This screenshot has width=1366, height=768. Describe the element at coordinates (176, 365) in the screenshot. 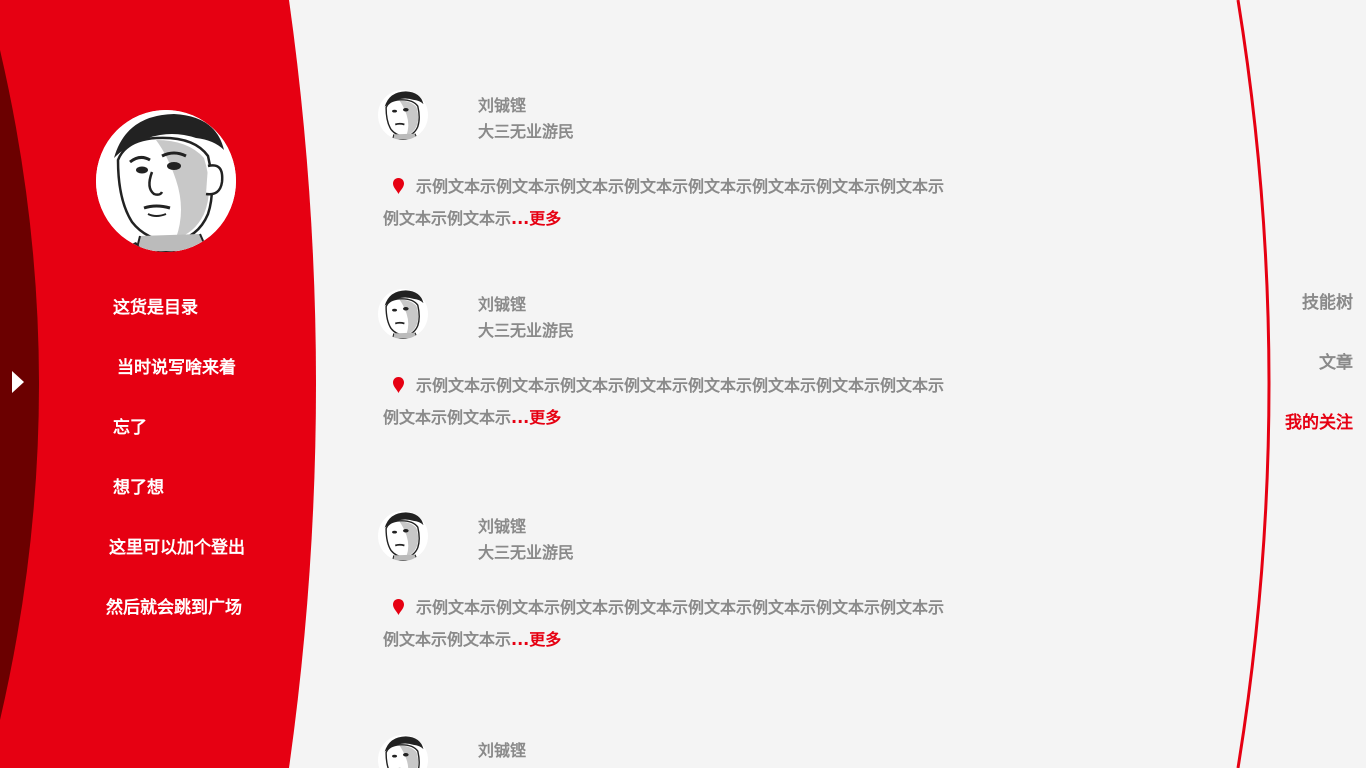

I see `menu-item-what-to-write: 当时说写啥来着` at that location.